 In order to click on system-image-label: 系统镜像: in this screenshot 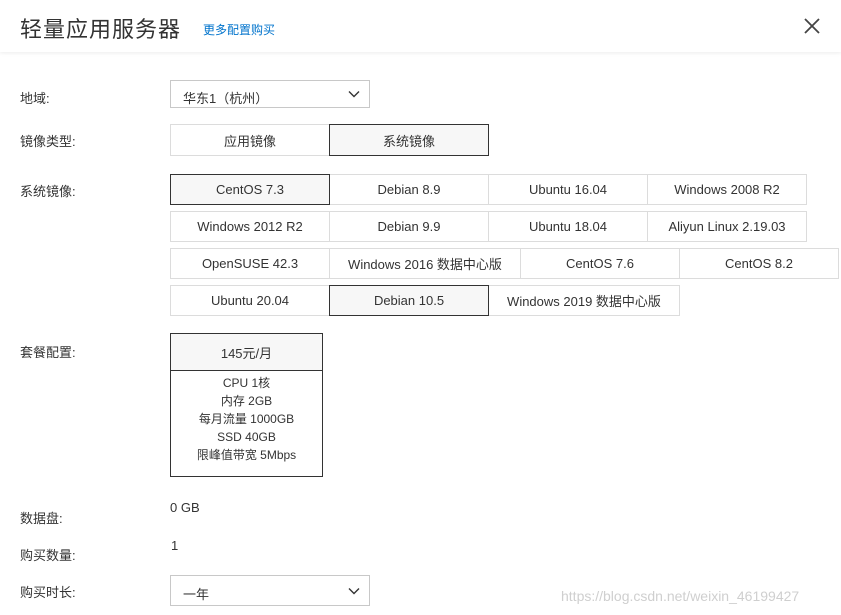, I will do `click(48, 191)`.